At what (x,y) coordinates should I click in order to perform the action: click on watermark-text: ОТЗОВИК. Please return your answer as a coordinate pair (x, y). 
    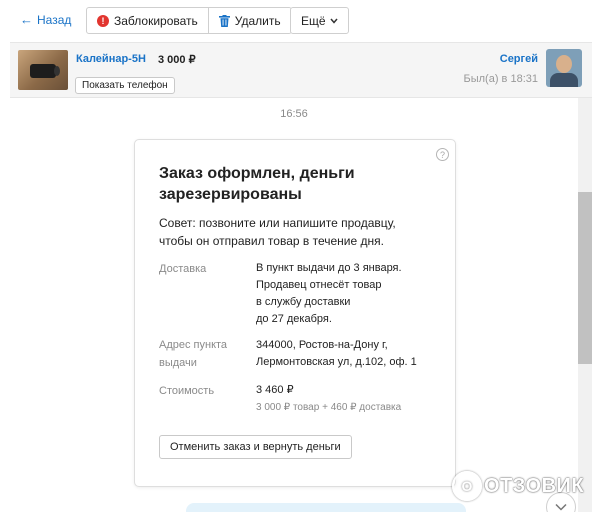
    Looking at the image, I should click on (534, 485).